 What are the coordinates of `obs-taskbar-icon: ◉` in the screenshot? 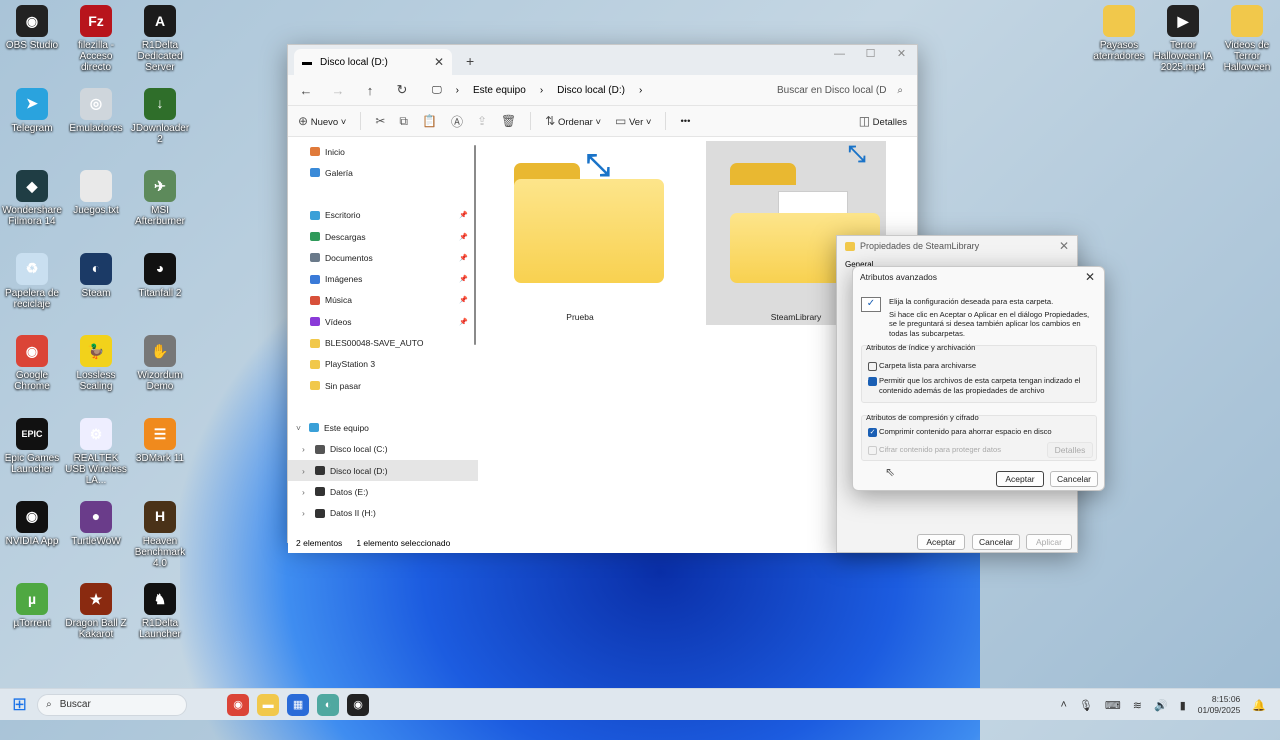 It's located at (358, 704).